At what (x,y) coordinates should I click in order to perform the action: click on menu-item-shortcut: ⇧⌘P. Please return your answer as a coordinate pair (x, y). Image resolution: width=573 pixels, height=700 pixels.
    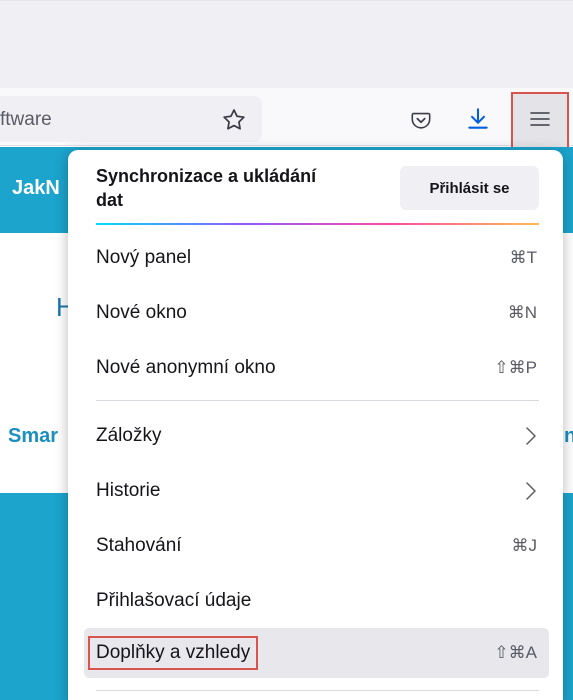
    Looking at the image, I should click on (515, 367).